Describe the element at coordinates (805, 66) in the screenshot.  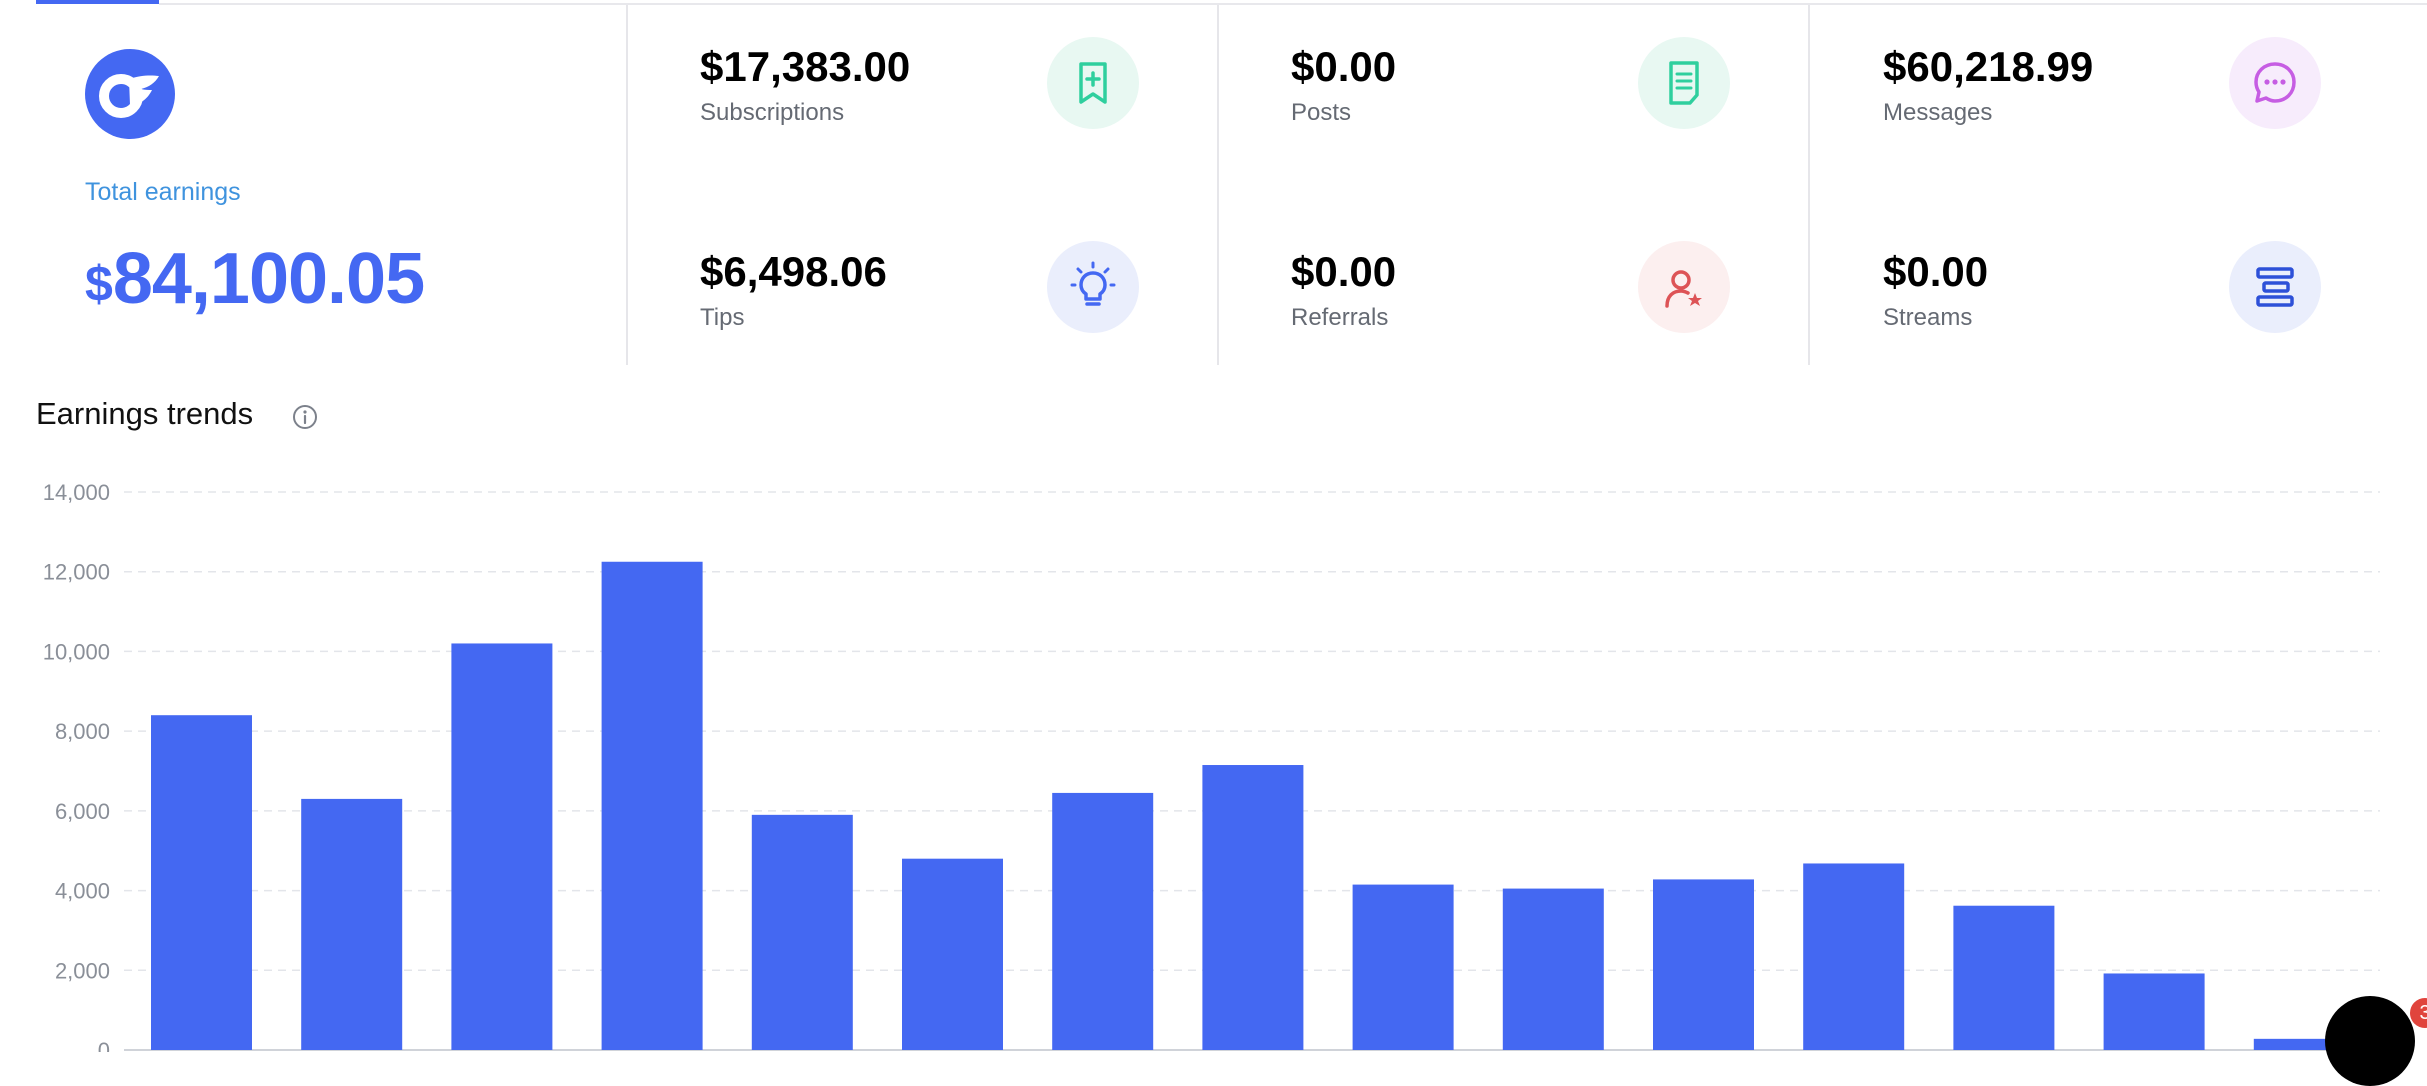
I see `subscriptions-value: $17,383.00` at that location.